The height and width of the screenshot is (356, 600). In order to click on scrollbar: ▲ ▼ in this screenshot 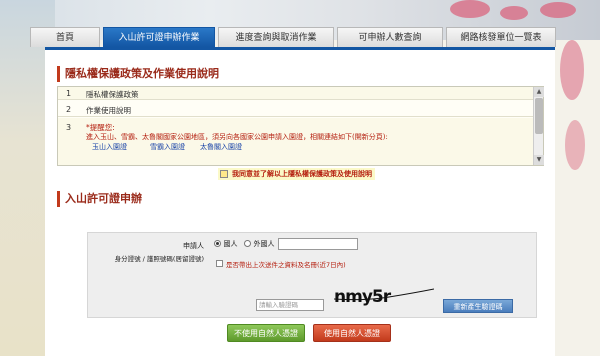, I will do `click(538, 126)`.